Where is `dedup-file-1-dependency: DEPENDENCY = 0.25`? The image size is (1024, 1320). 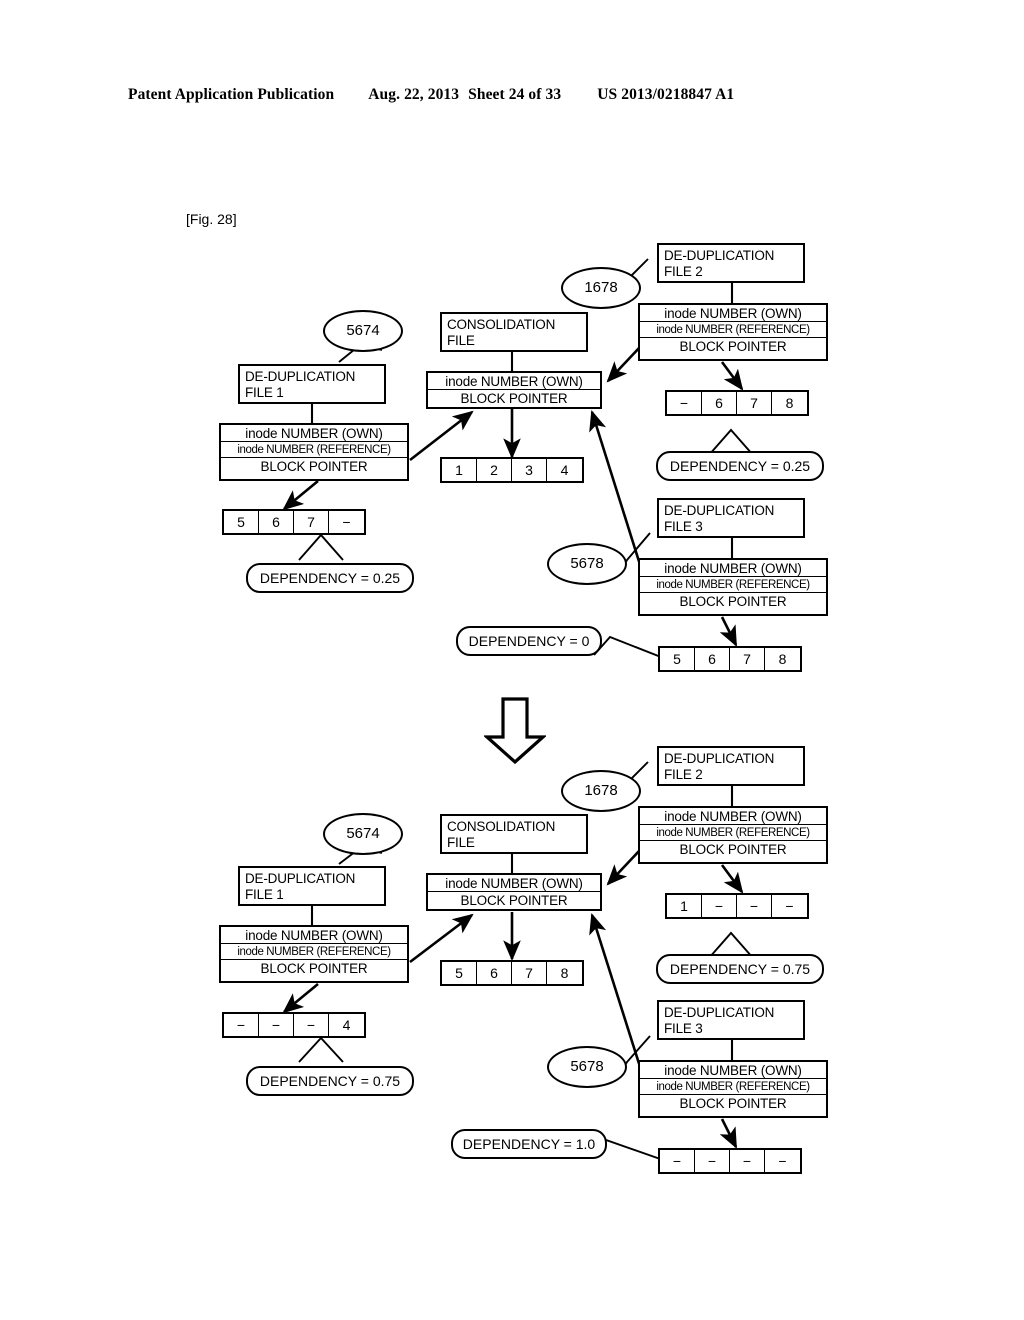 dedup-file-1-dependency: DEPENDENCY = 0.25 is located at coordinates (330, 578).